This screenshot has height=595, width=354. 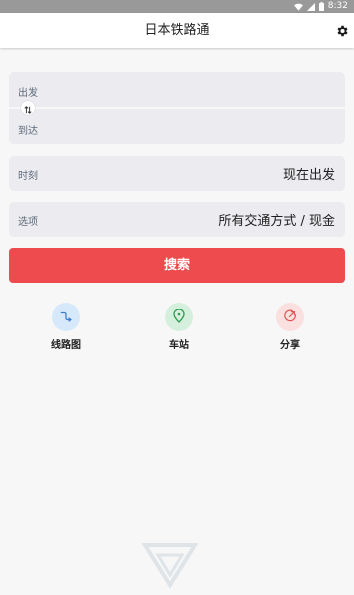 What do you see at coordinates (177, 219) in the screenshot?
I see `options-row: 选项 所有交通方式 / 现金` at bounding box center [177, 219].